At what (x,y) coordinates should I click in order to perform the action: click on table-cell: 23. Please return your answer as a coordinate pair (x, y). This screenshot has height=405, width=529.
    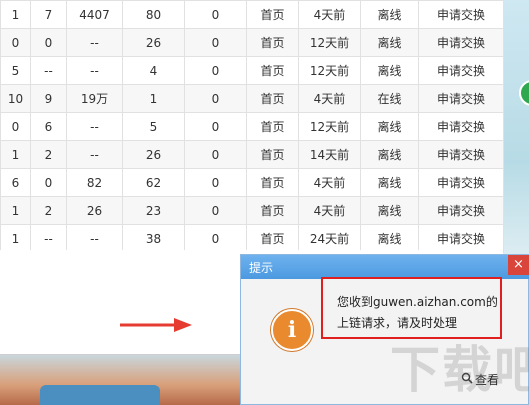
    Looking at the image, I should click on (153, 210).